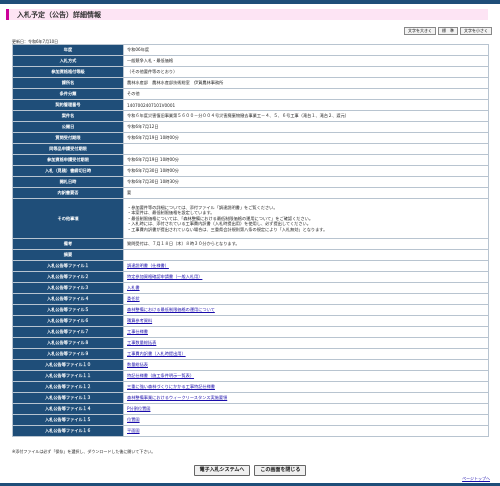 The height and width of the screenshot is (486, 500). What do you see at coordinates (164, 276) in the screenshot?
I see `attachment-link: 特定参加資格確認申請書（一般入札用）` at bounding box center [164, 276].